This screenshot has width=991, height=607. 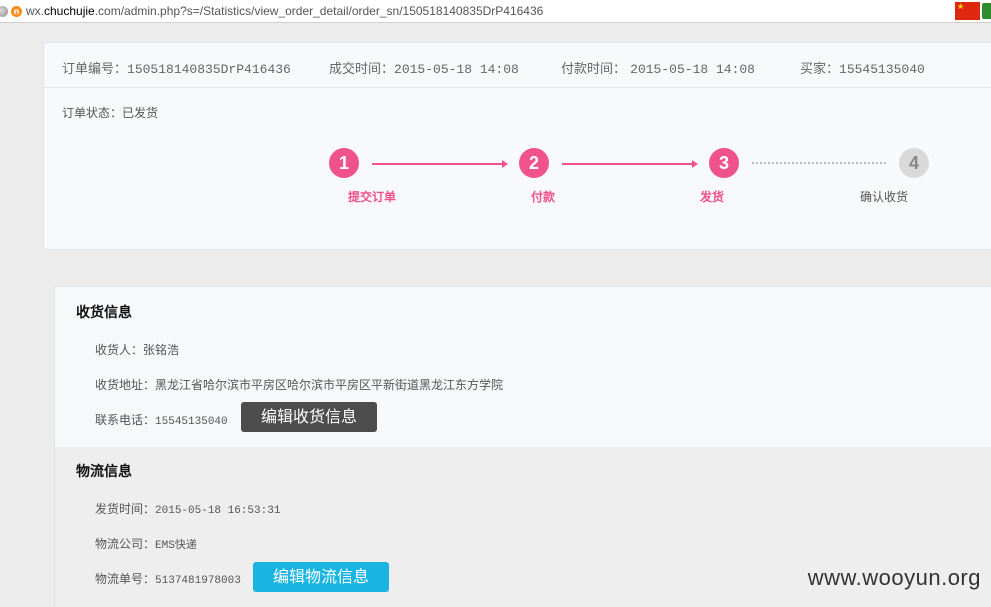 I want to click on edit-receive-info-button: 编辑收货信息, so click(x=309, y=417).